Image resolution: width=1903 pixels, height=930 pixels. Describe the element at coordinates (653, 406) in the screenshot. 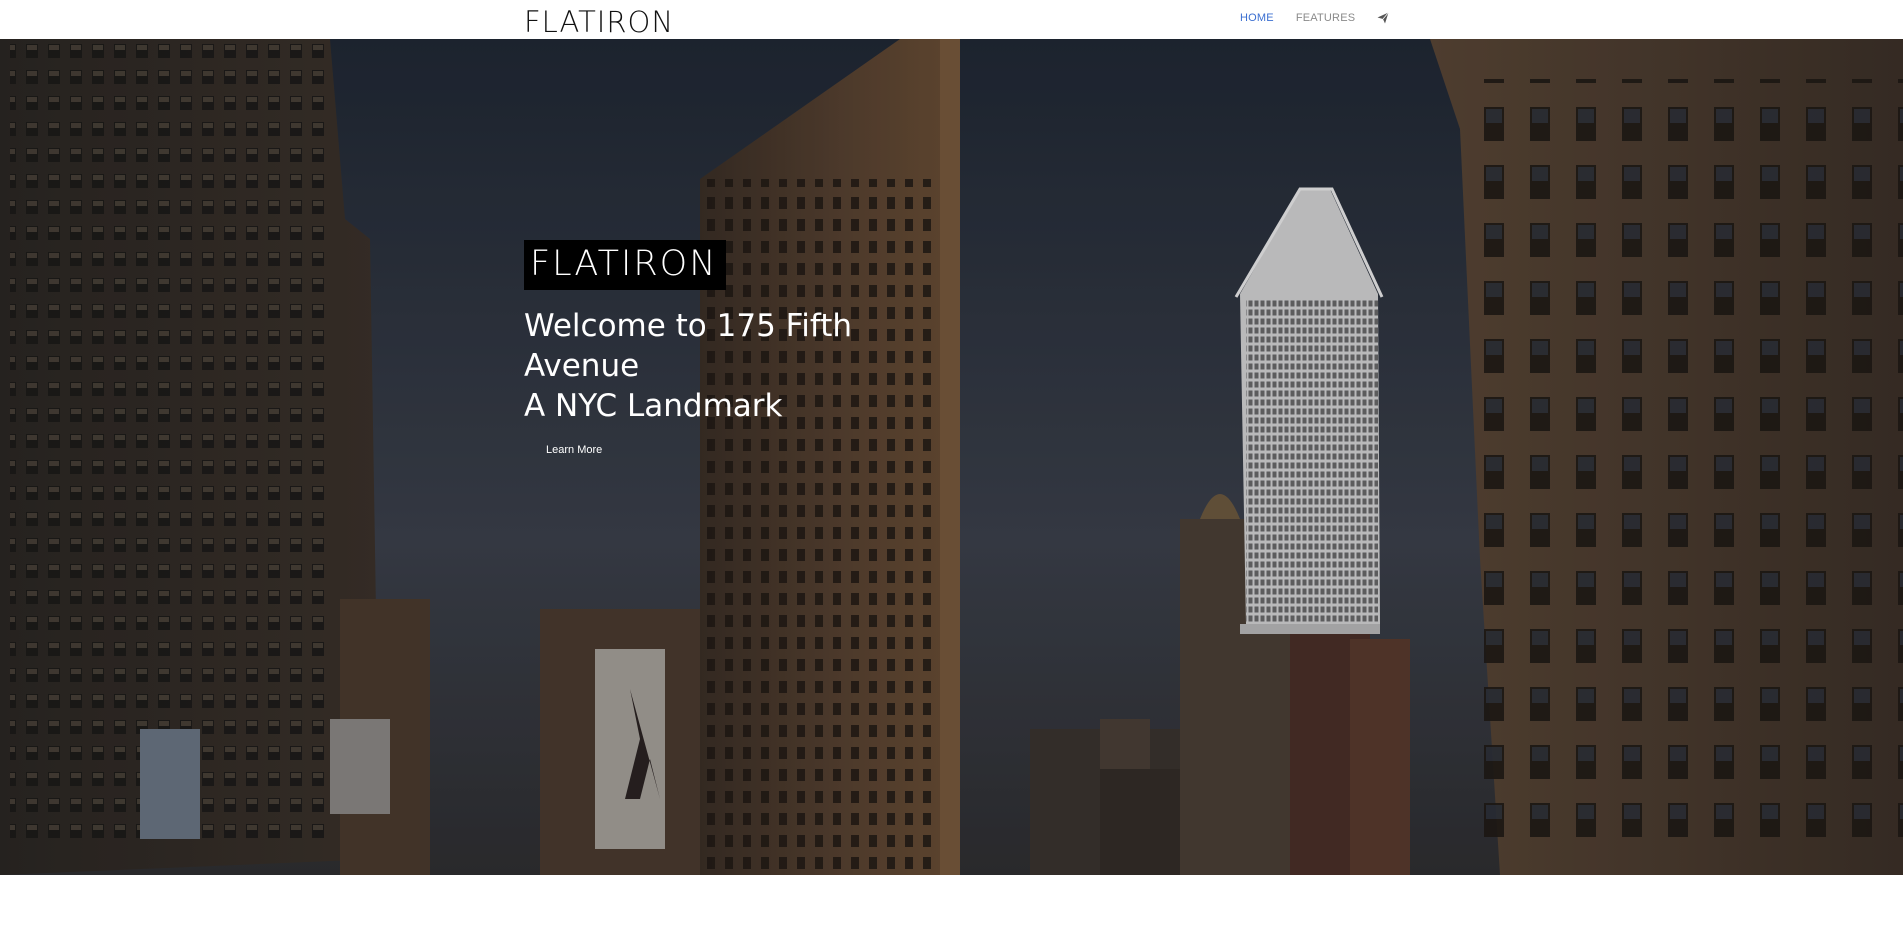

I see `hero-title-line-3: A NYC Landmark` at that location.